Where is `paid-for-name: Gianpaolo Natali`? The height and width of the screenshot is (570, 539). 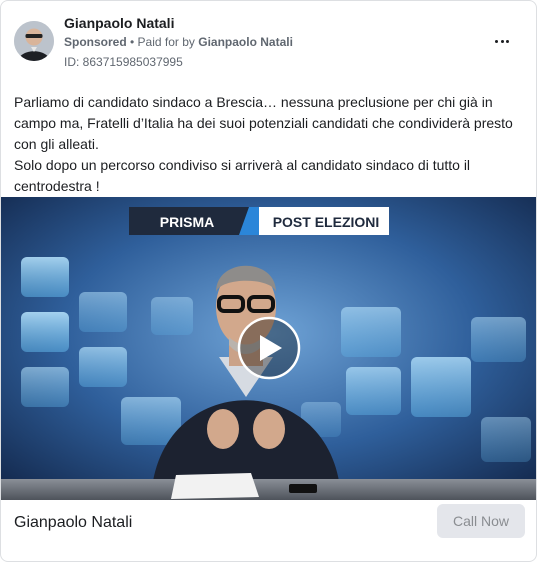
paid-for-name: Gianpaolo Natali is located at coordinates (245, 42).